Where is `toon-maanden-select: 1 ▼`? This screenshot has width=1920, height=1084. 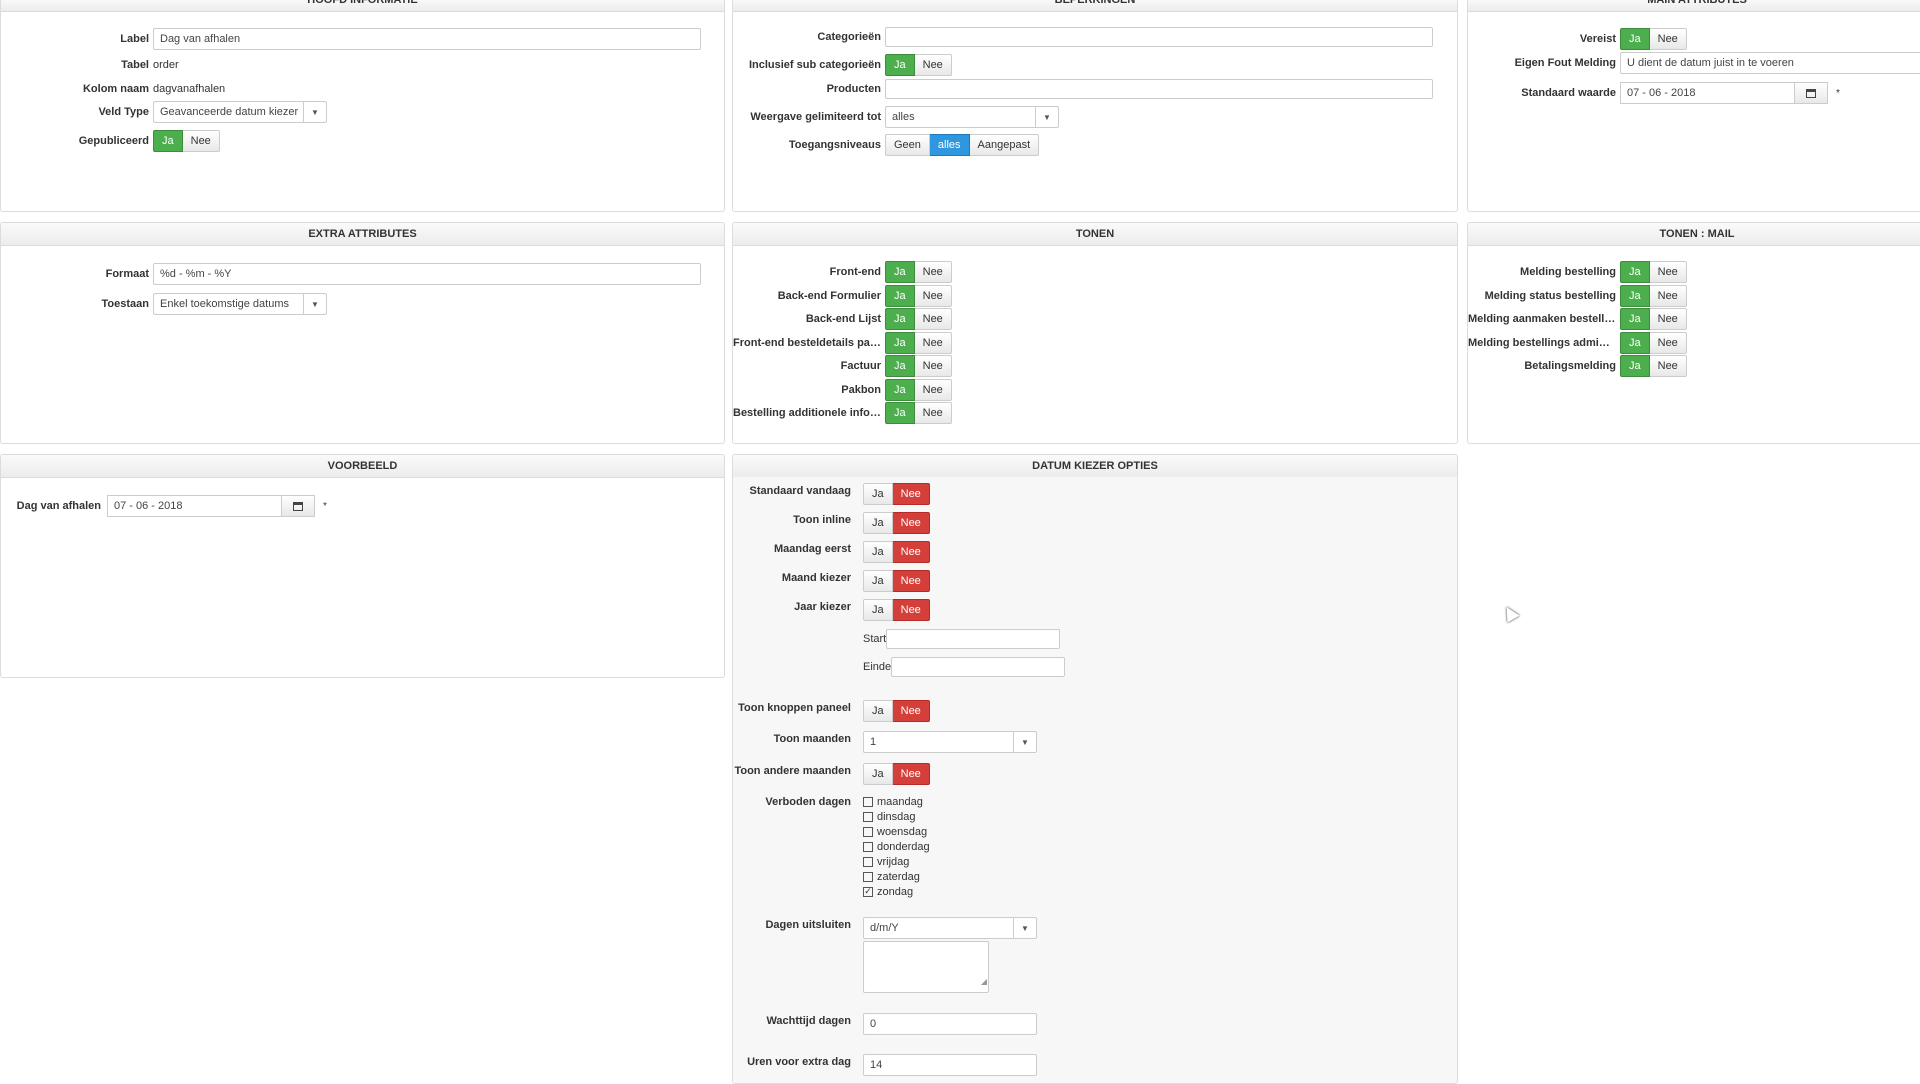
toon-maanden-select: 1 ▼ is located at coordinates (950, 742).